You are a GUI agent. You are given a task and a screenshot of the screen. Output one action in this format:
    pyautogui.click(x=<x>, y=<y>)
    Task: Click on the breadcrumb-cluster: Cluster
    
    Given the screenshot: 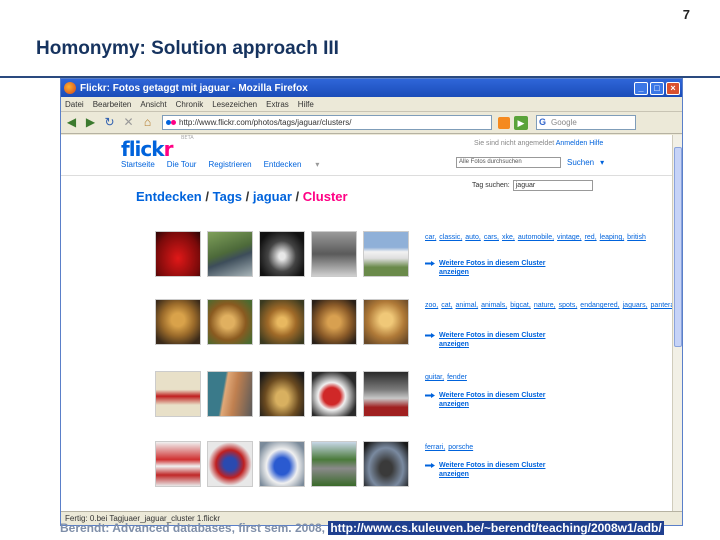 What is the action you would take?
    pyautogui.click(x=325, y=196)
    